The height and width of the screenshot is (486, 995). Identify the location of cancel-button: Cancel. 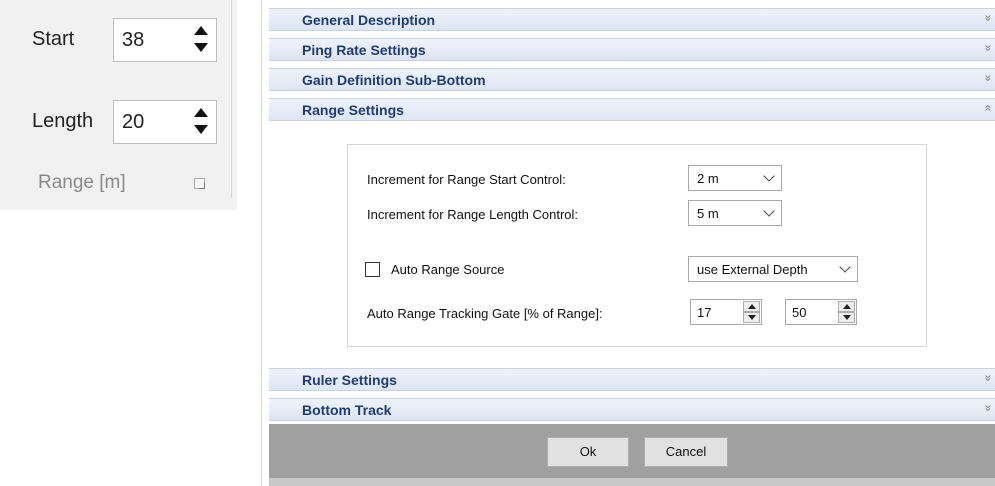
(686, 452).